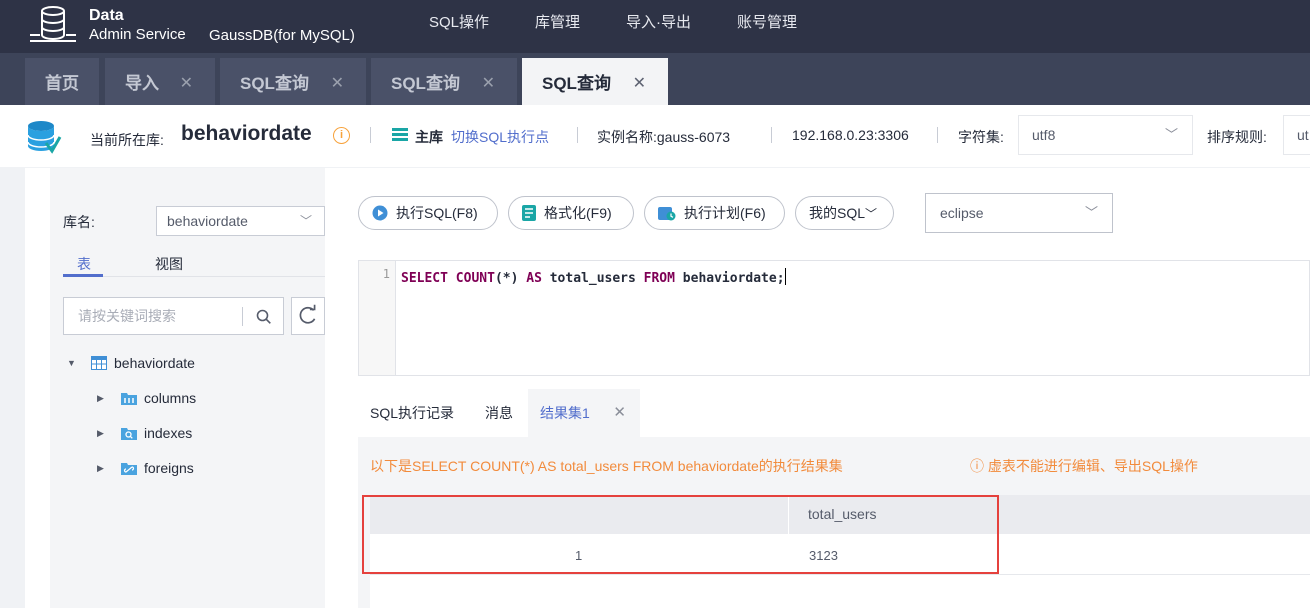 The image size is (1310, 608). I want to click on tab-bar: 首页 导入 ✕ SQL查询 ✕ SQL查询 ✕ SQL查询 ✕, so click(655, 79).